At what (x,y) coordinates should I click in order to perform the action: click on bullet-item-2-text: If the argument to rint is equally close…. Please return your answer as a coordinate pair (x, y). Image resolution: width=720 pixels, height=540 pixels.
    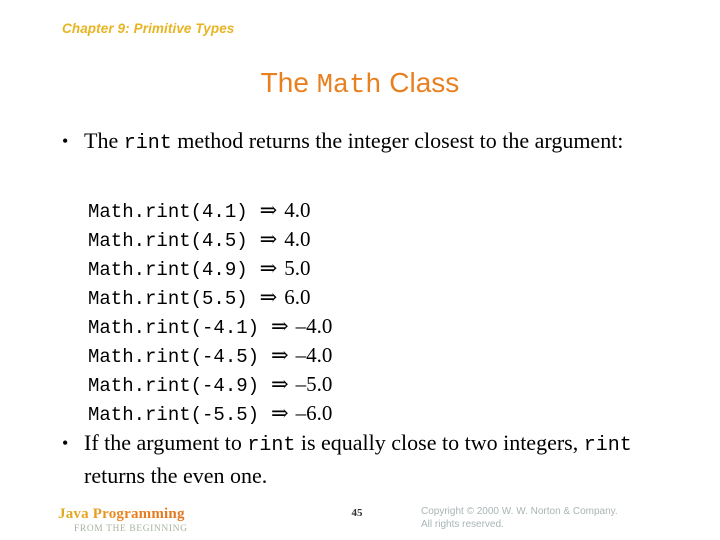
    Looking at the image, I should click on (376, 459).